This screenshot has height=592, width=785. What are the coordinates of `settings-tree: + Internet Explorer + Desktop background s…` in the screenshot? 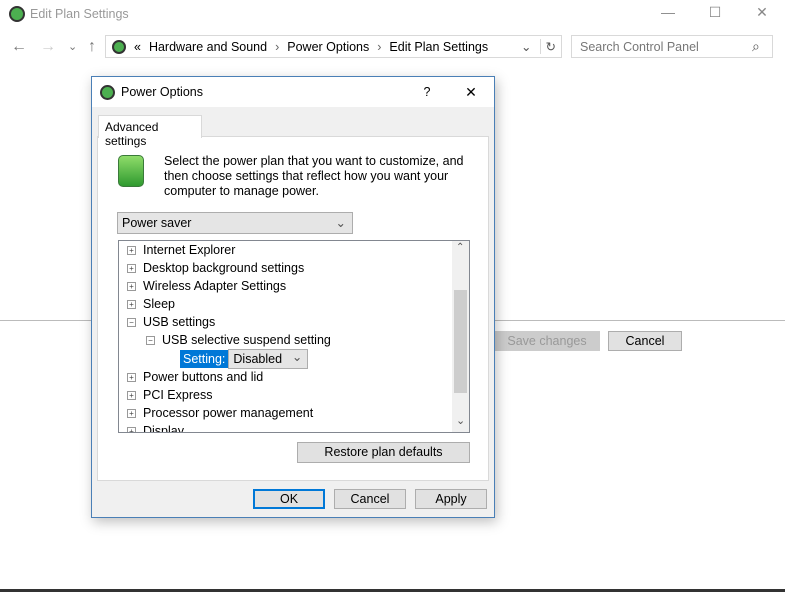 It's located at (294, 336).